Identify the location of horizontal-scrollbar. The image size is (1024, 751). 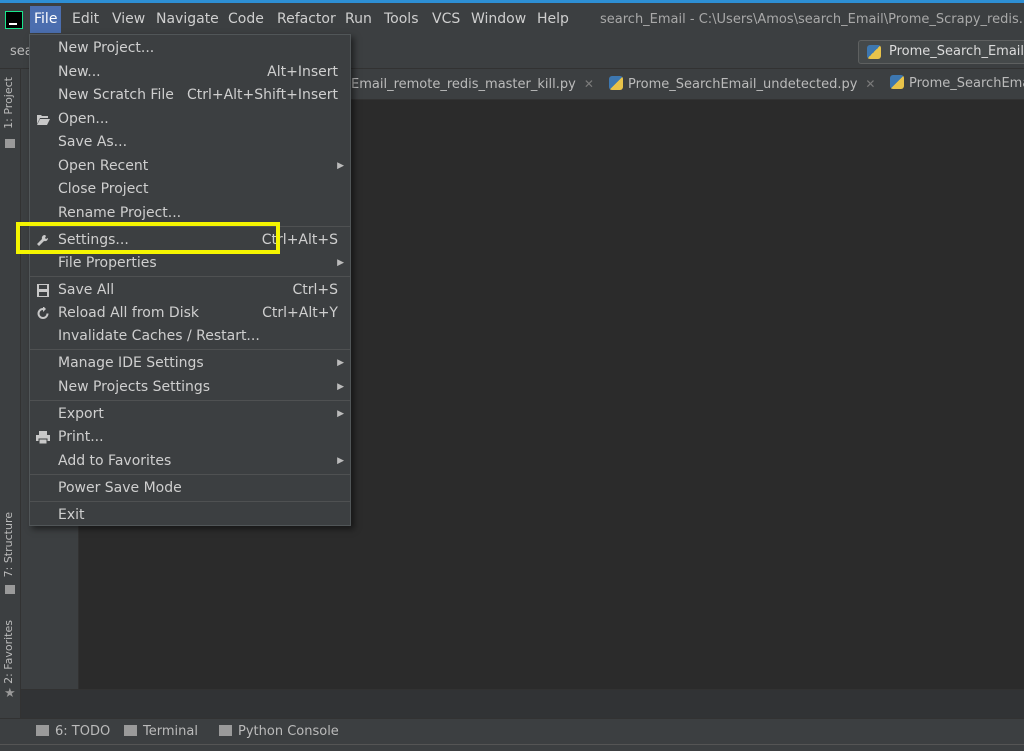
(522, 704).